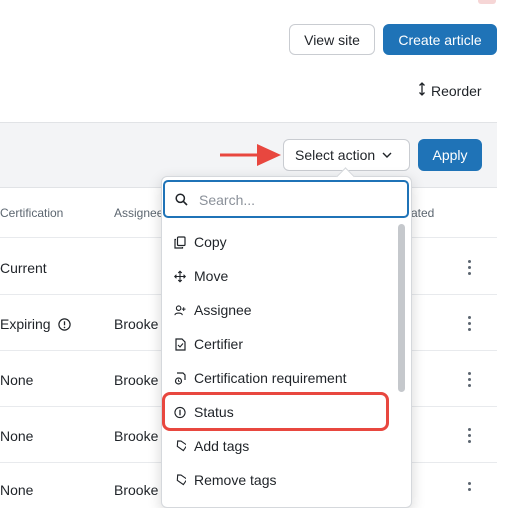  I want to click on menu-item-label: Add tags, so click(222, 446).